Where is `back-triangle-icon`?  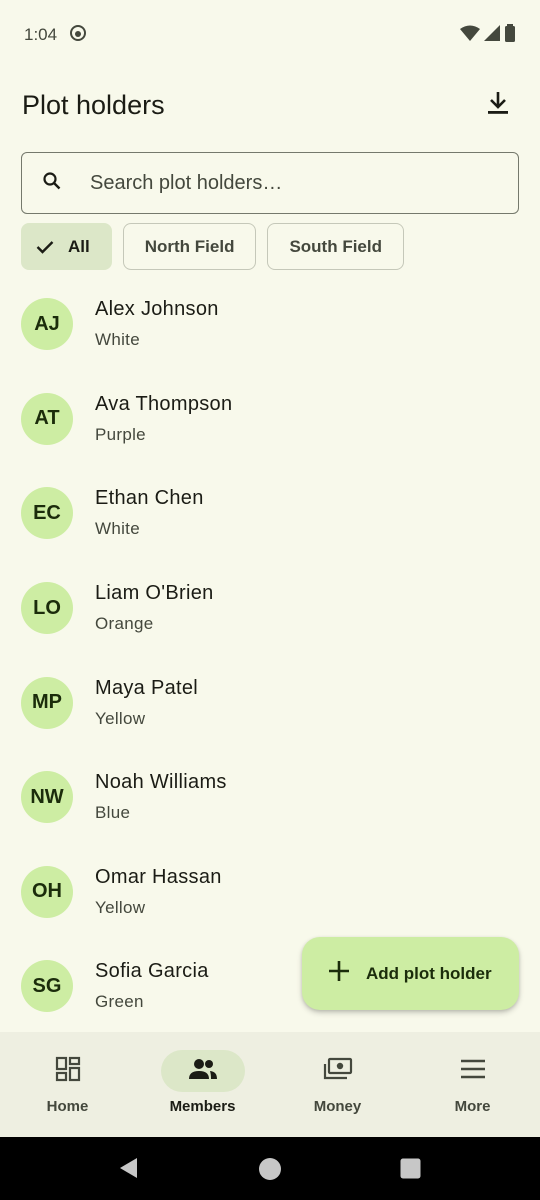 back-triangle-icon is located at coordinates (128, 1170).